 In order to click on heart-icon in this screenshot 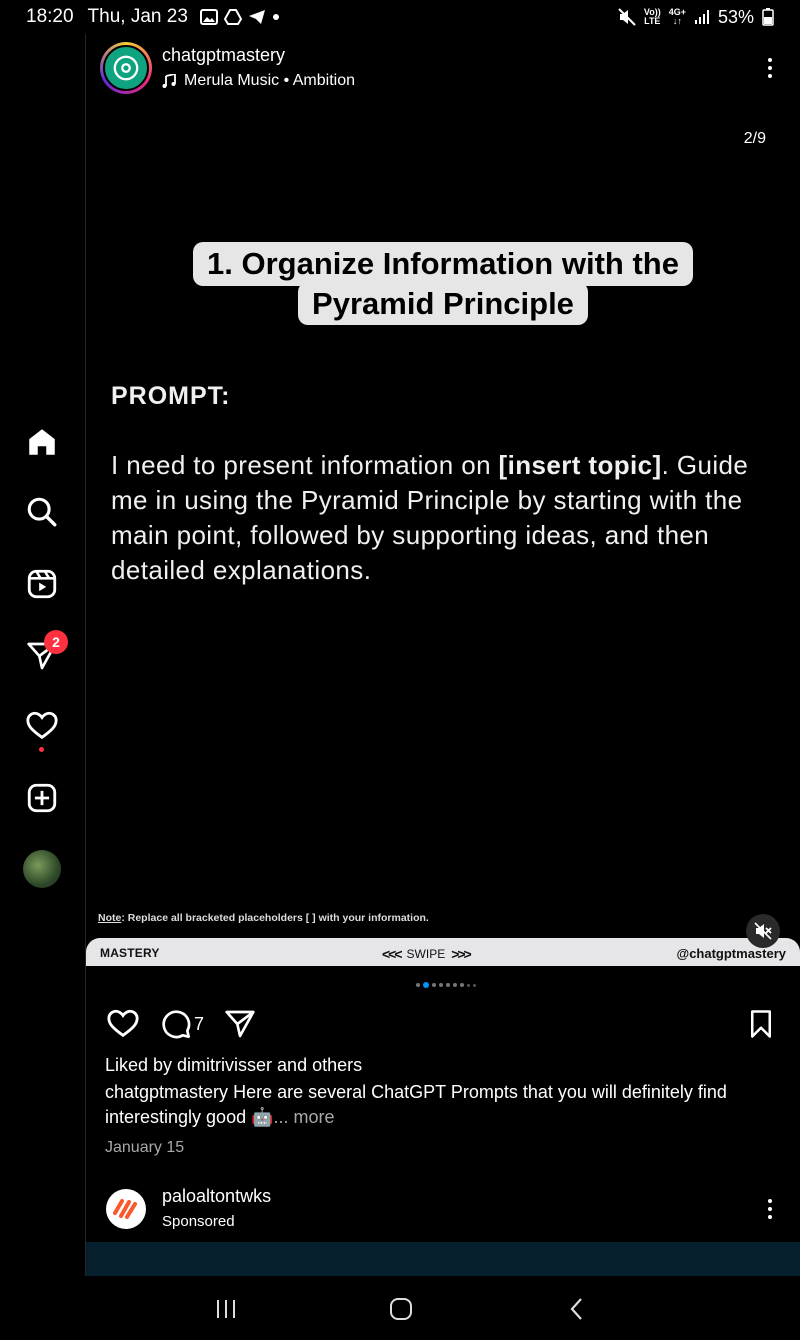, I will do `click(42, 725)`.